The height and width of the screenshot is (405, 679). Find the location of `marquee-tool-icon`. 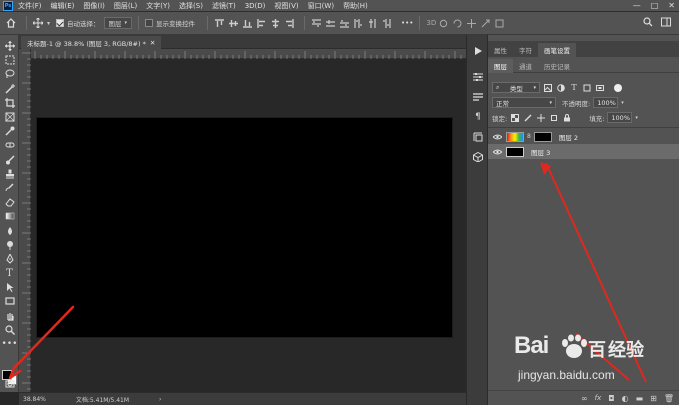

marquee-tool-icon is located at coordinates (9, 60).